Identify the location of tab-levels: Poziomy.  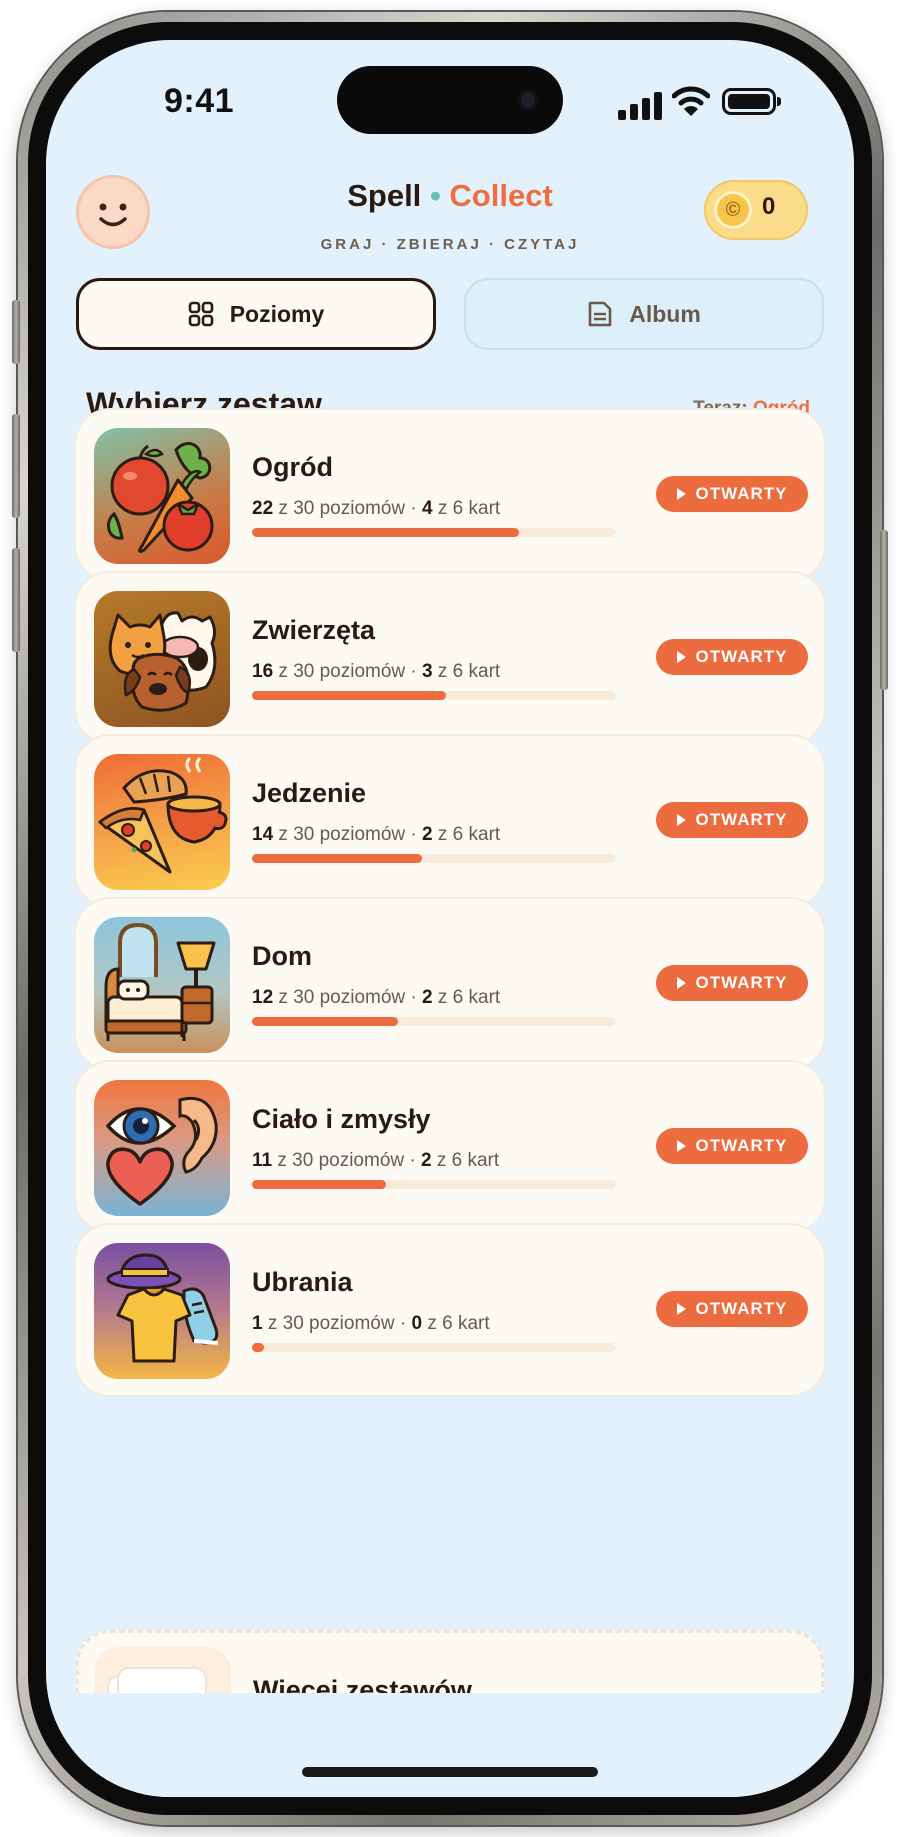
(256, 314).